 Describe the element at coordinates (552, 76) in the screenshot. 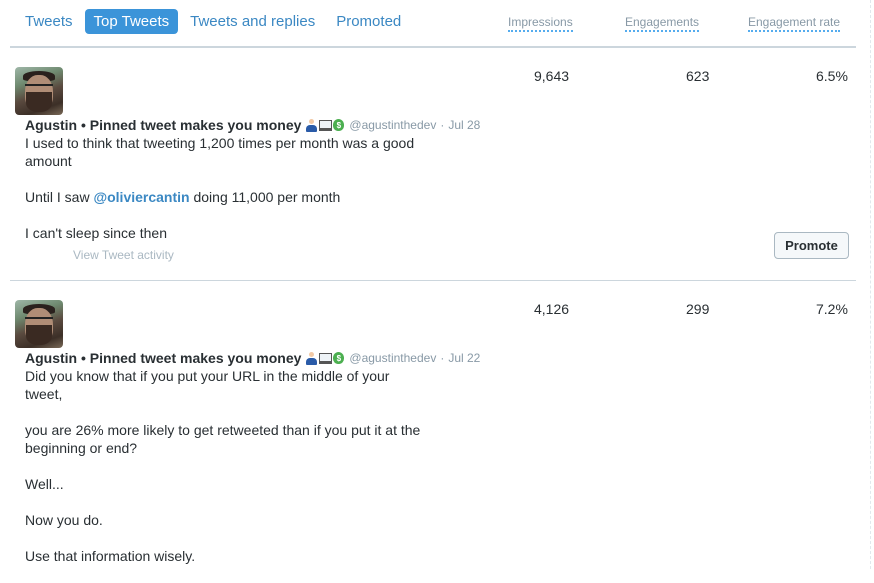

I see `impressions-value: 9,643` at that location.